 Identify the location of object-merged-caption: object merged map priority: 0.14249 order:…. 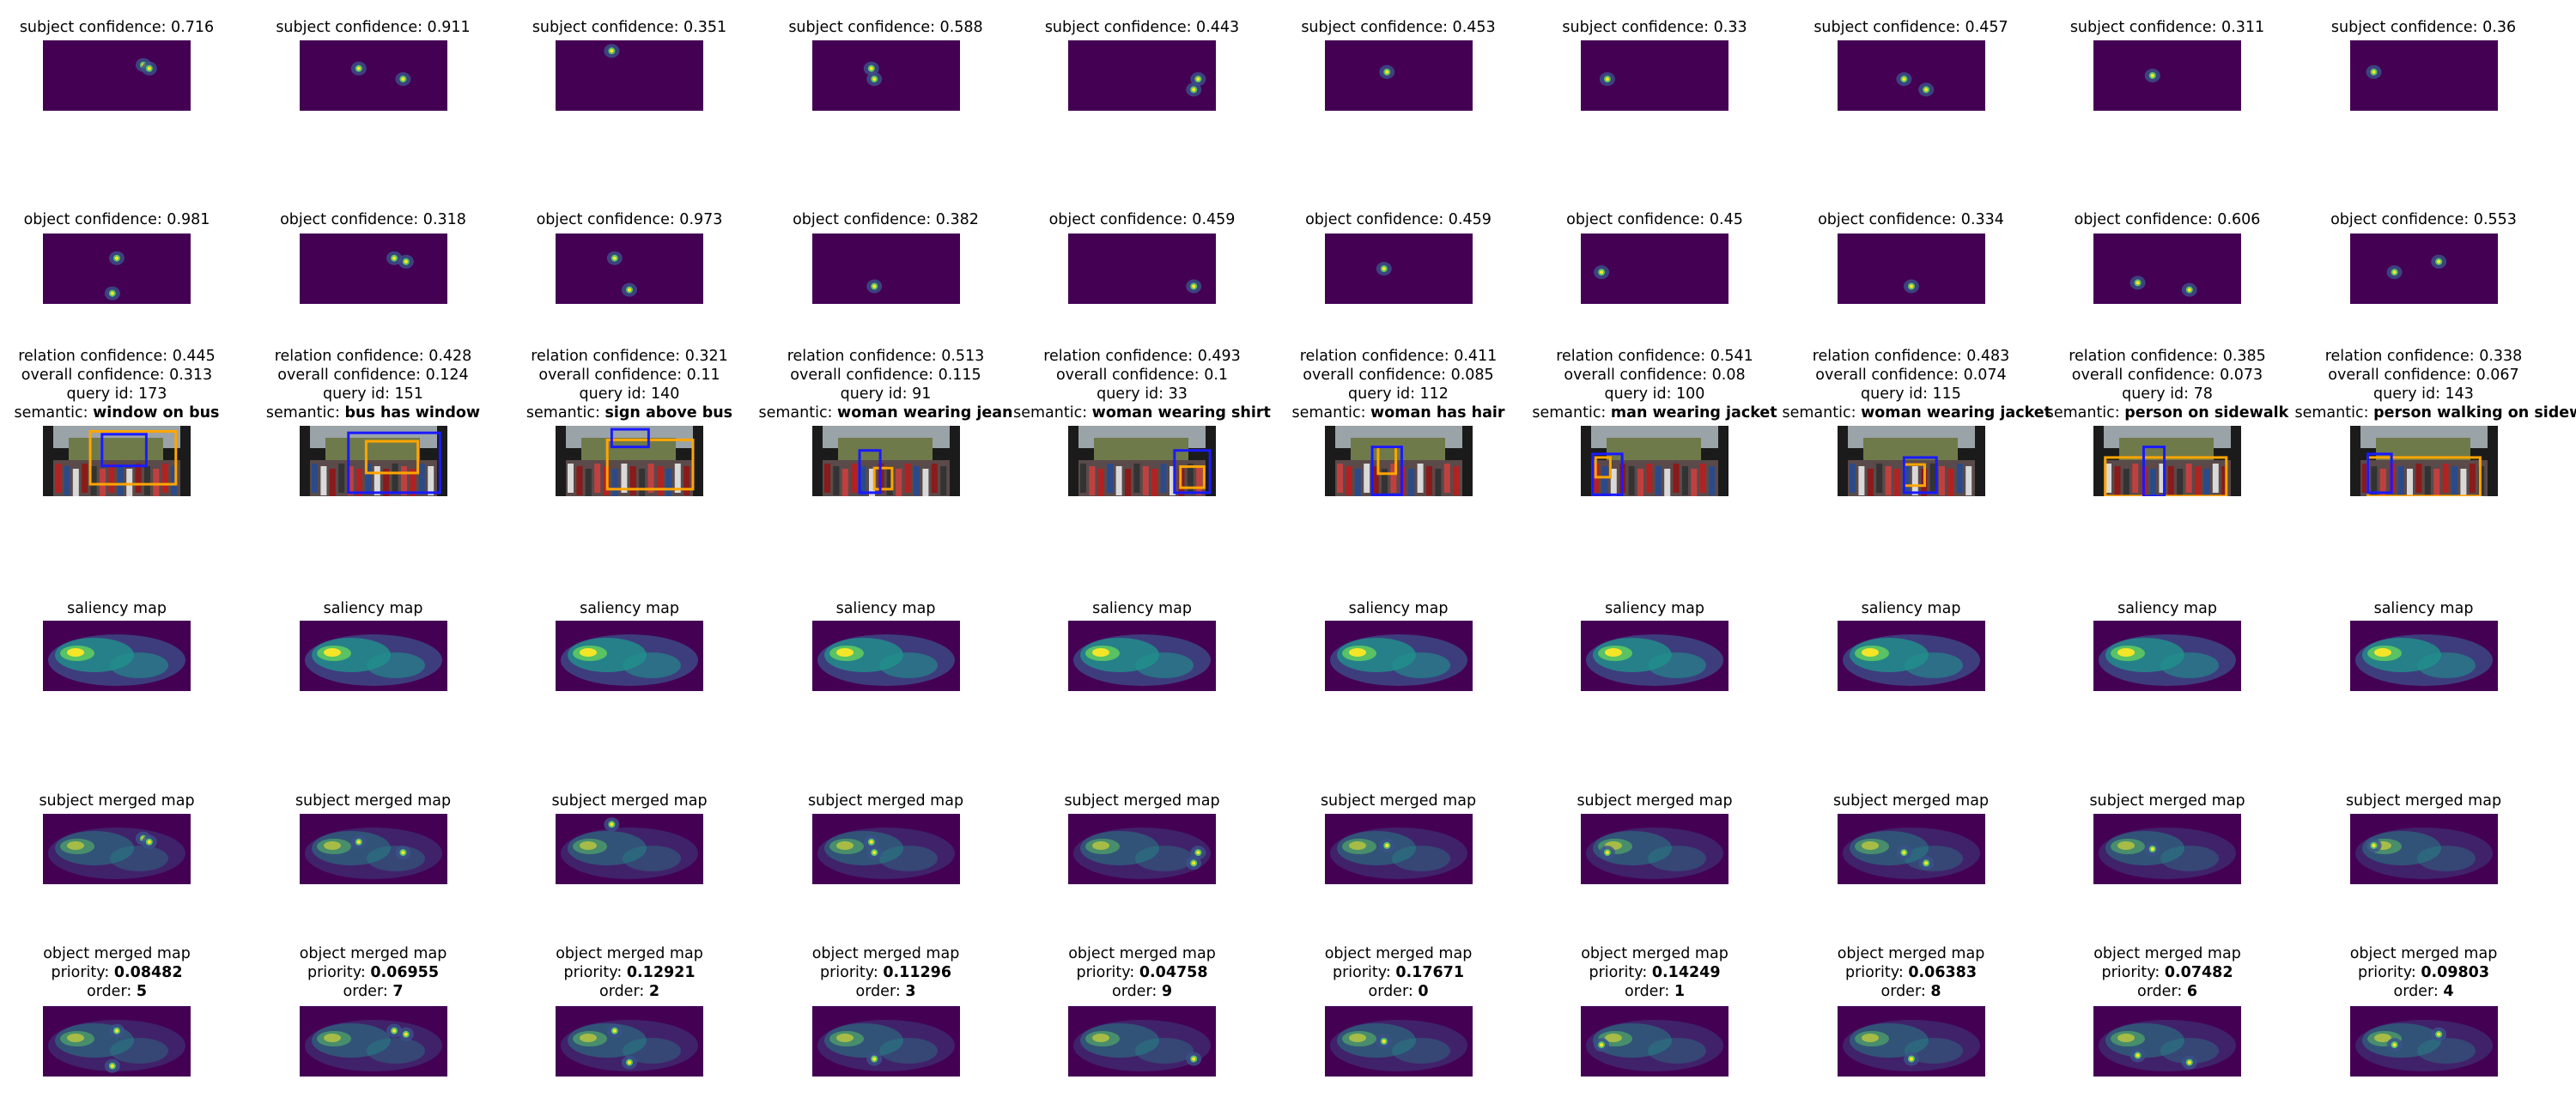
(1654, 973).